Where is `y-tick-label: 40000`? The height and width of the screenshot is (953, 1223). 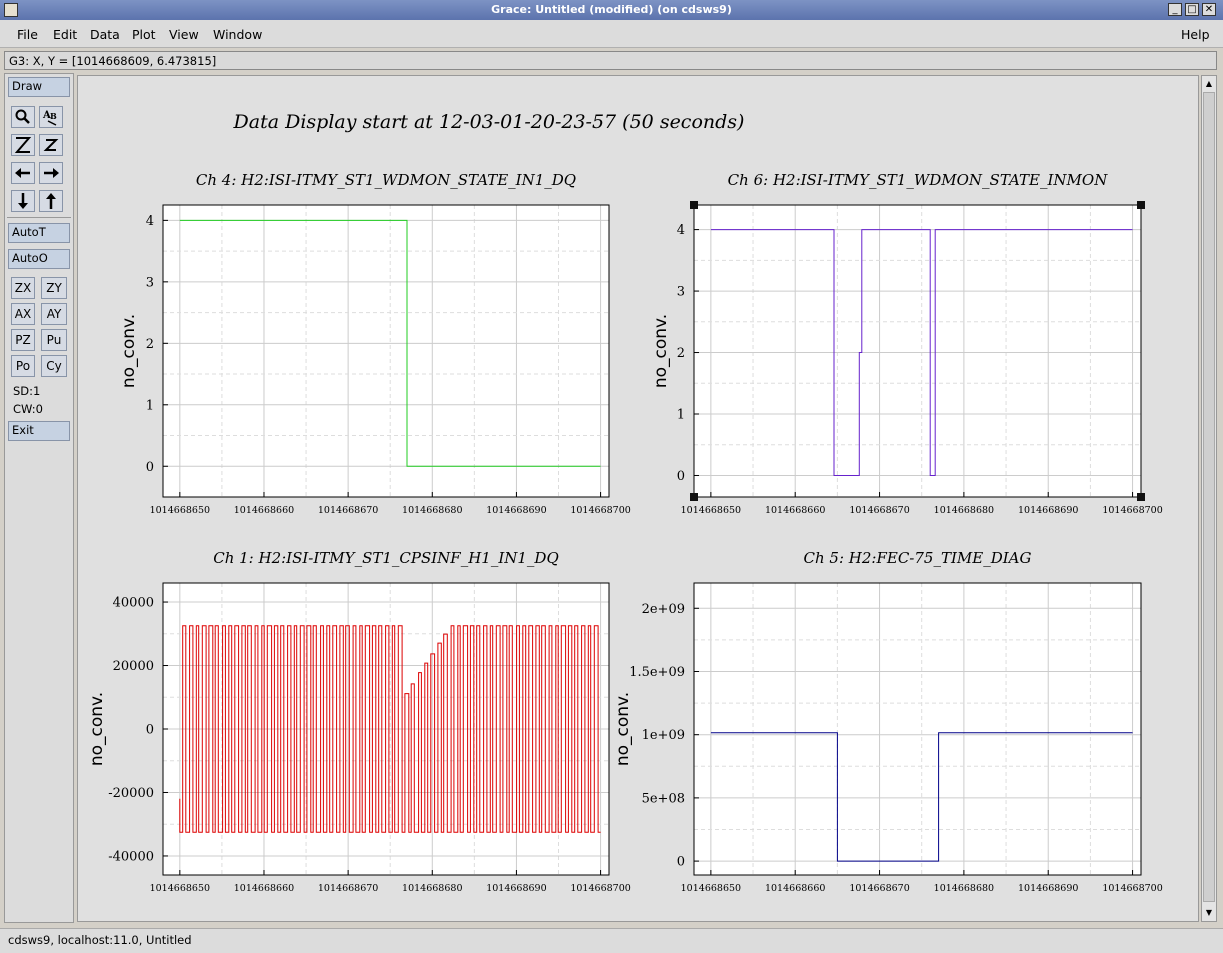
y-tick-label: 40000 is located at coordinates (133, 603).